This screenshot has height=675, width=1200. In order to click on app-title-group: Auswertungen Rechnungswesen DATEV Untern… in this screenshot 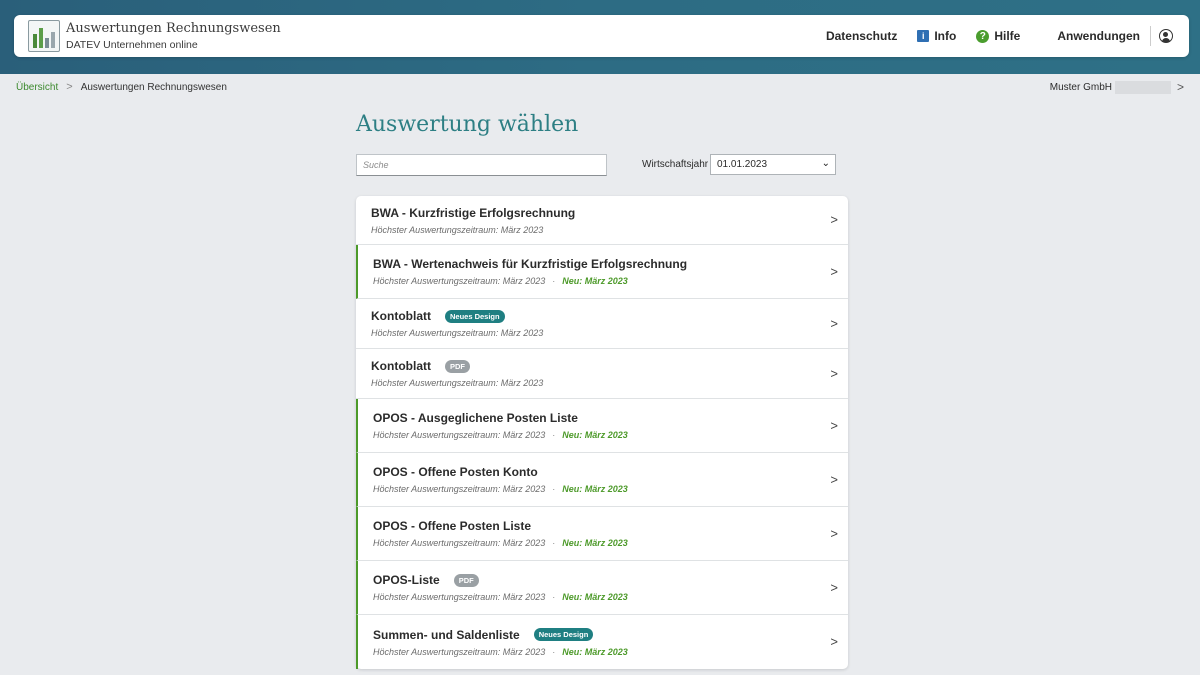, I will do `click(173, 36)`.